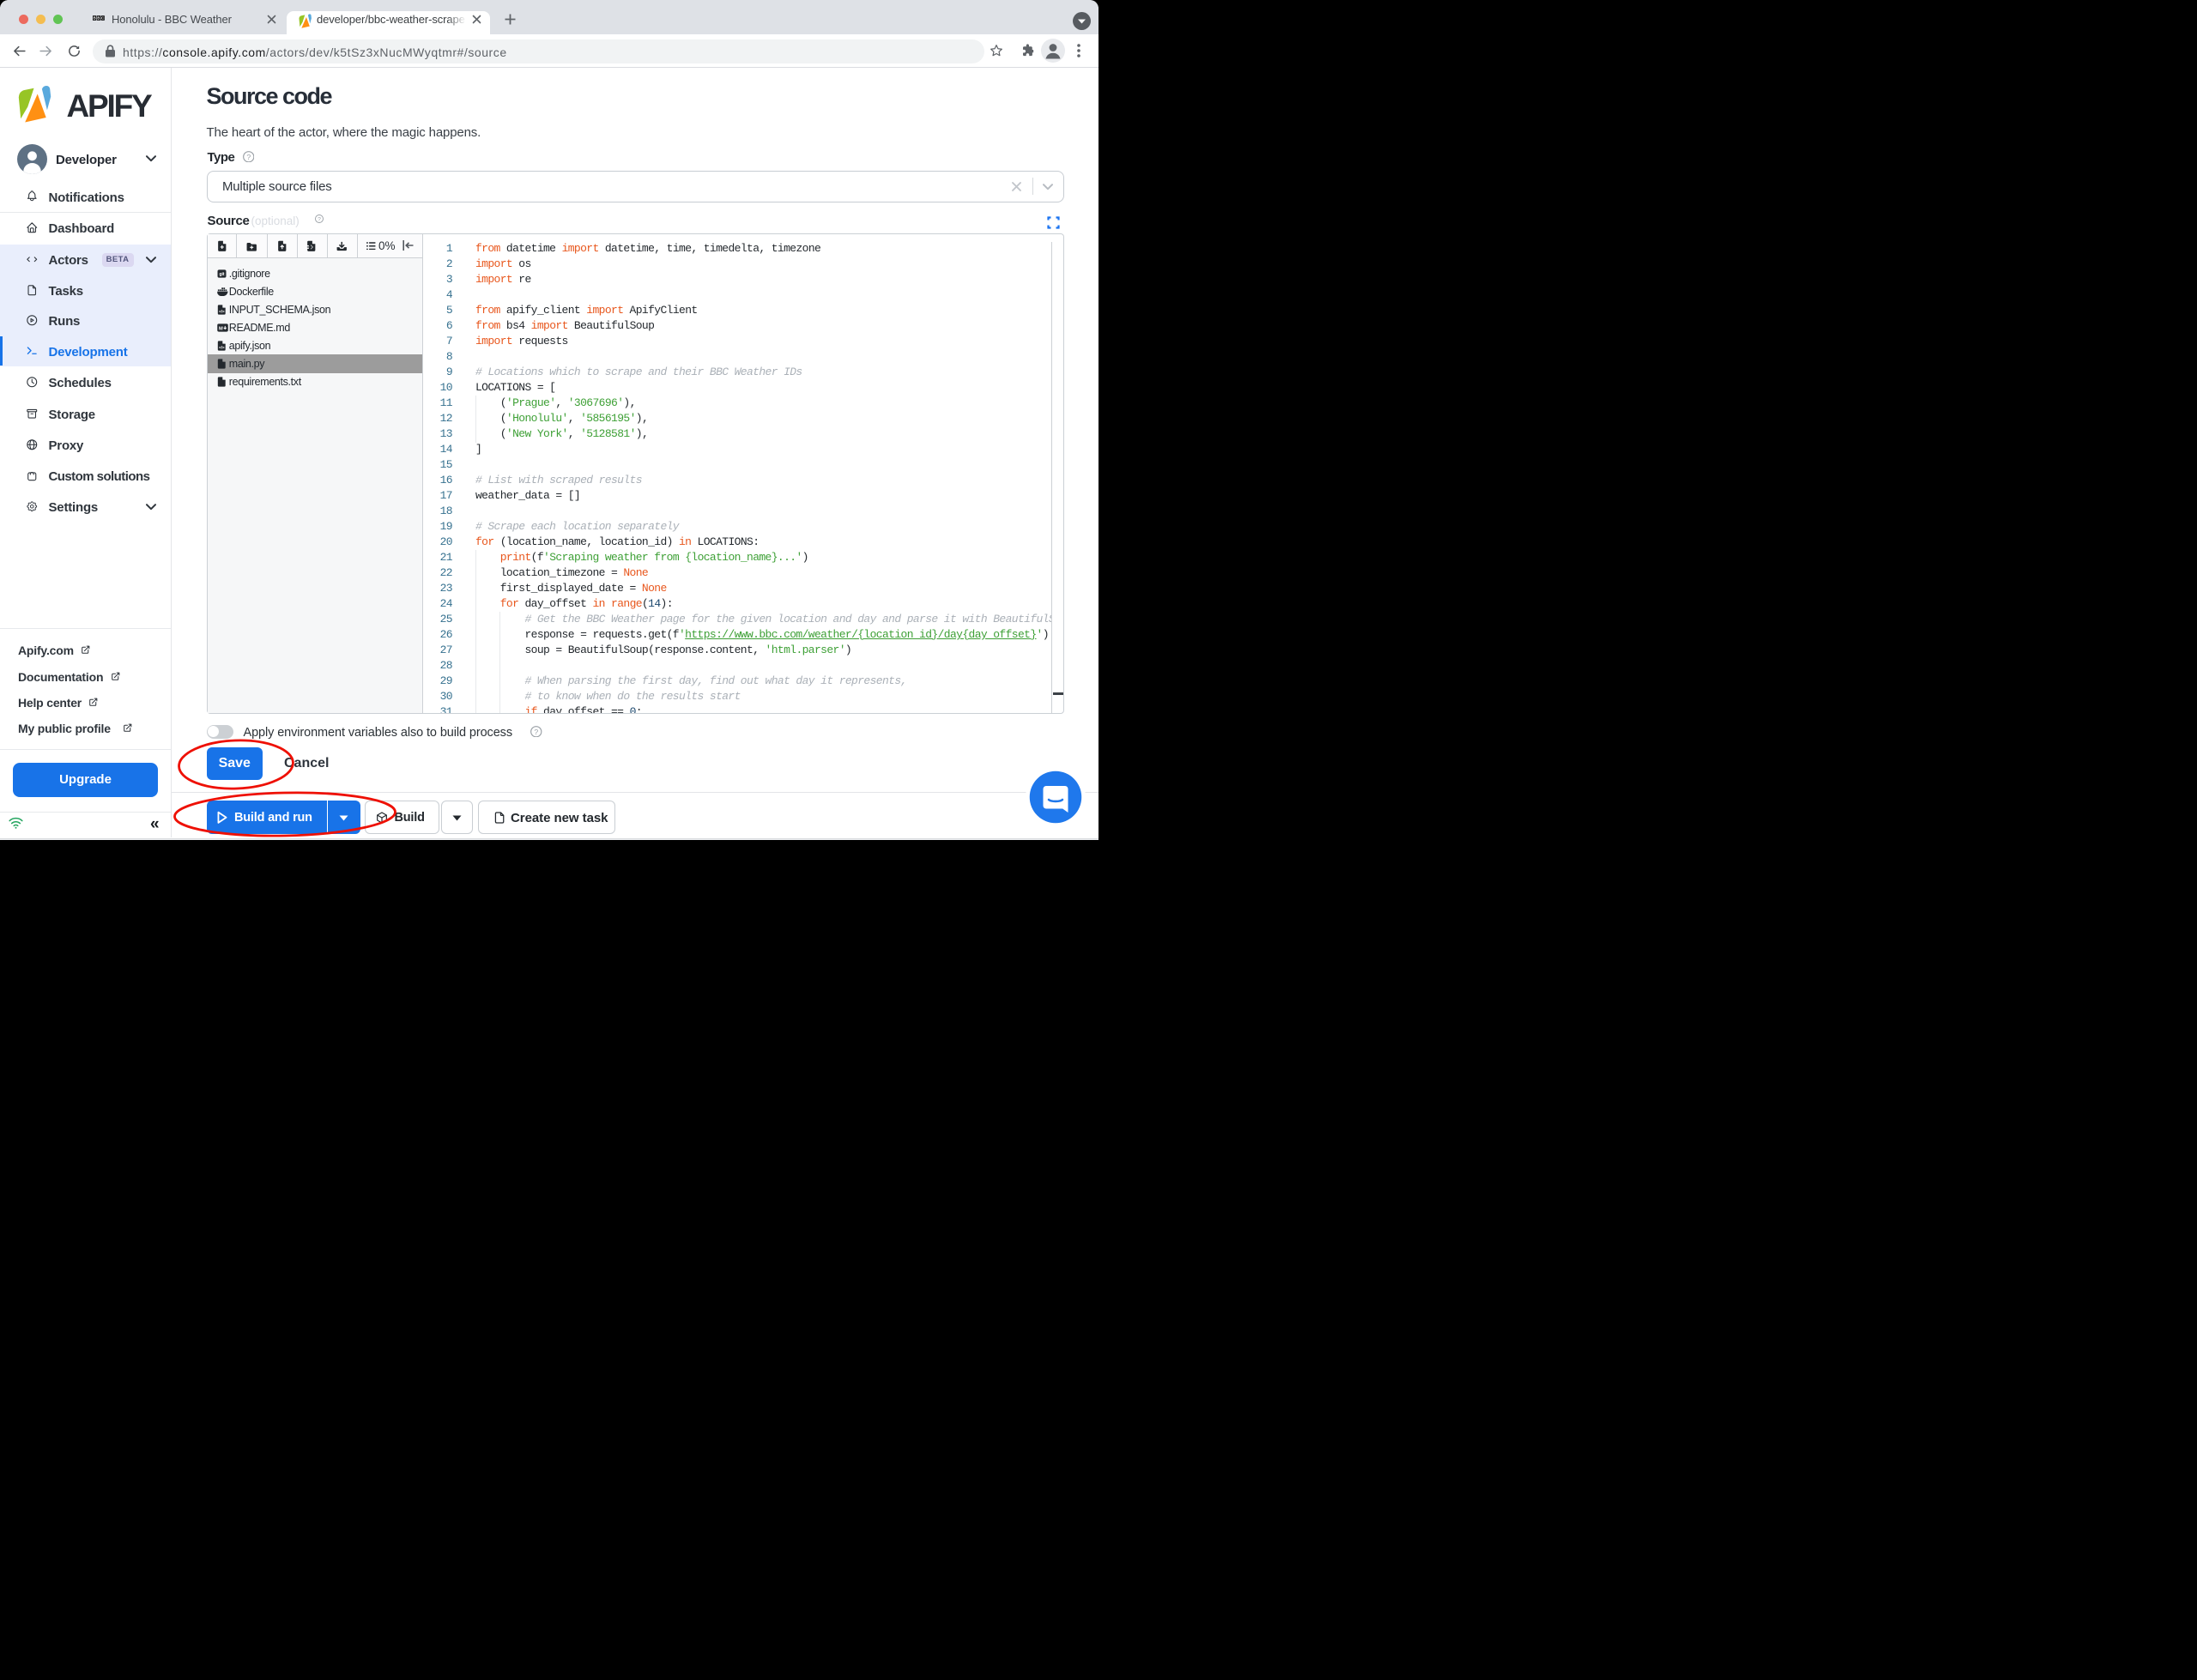 The image size is (2197, 1680). I want to click on svg-text: git, so click(221, 275).